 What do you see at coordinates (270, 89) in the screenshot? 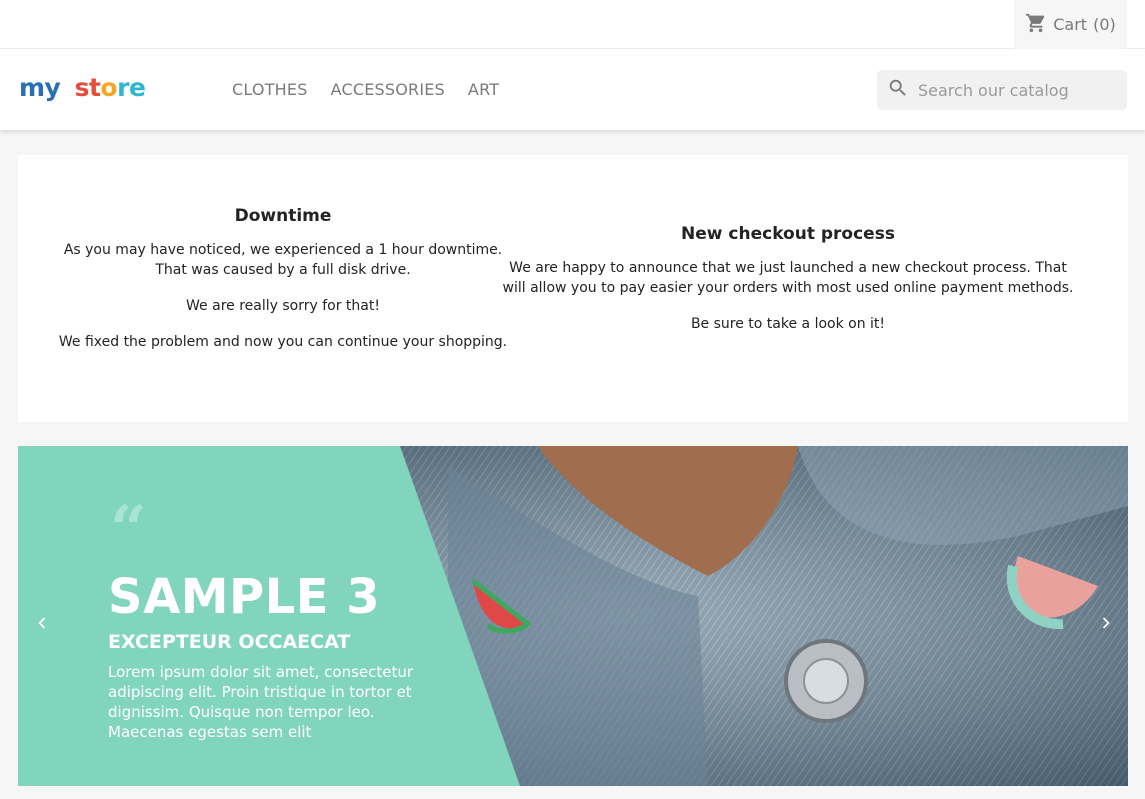
I see `menu-item-clothes: CLOTHES` at bounding box center [270, 89].